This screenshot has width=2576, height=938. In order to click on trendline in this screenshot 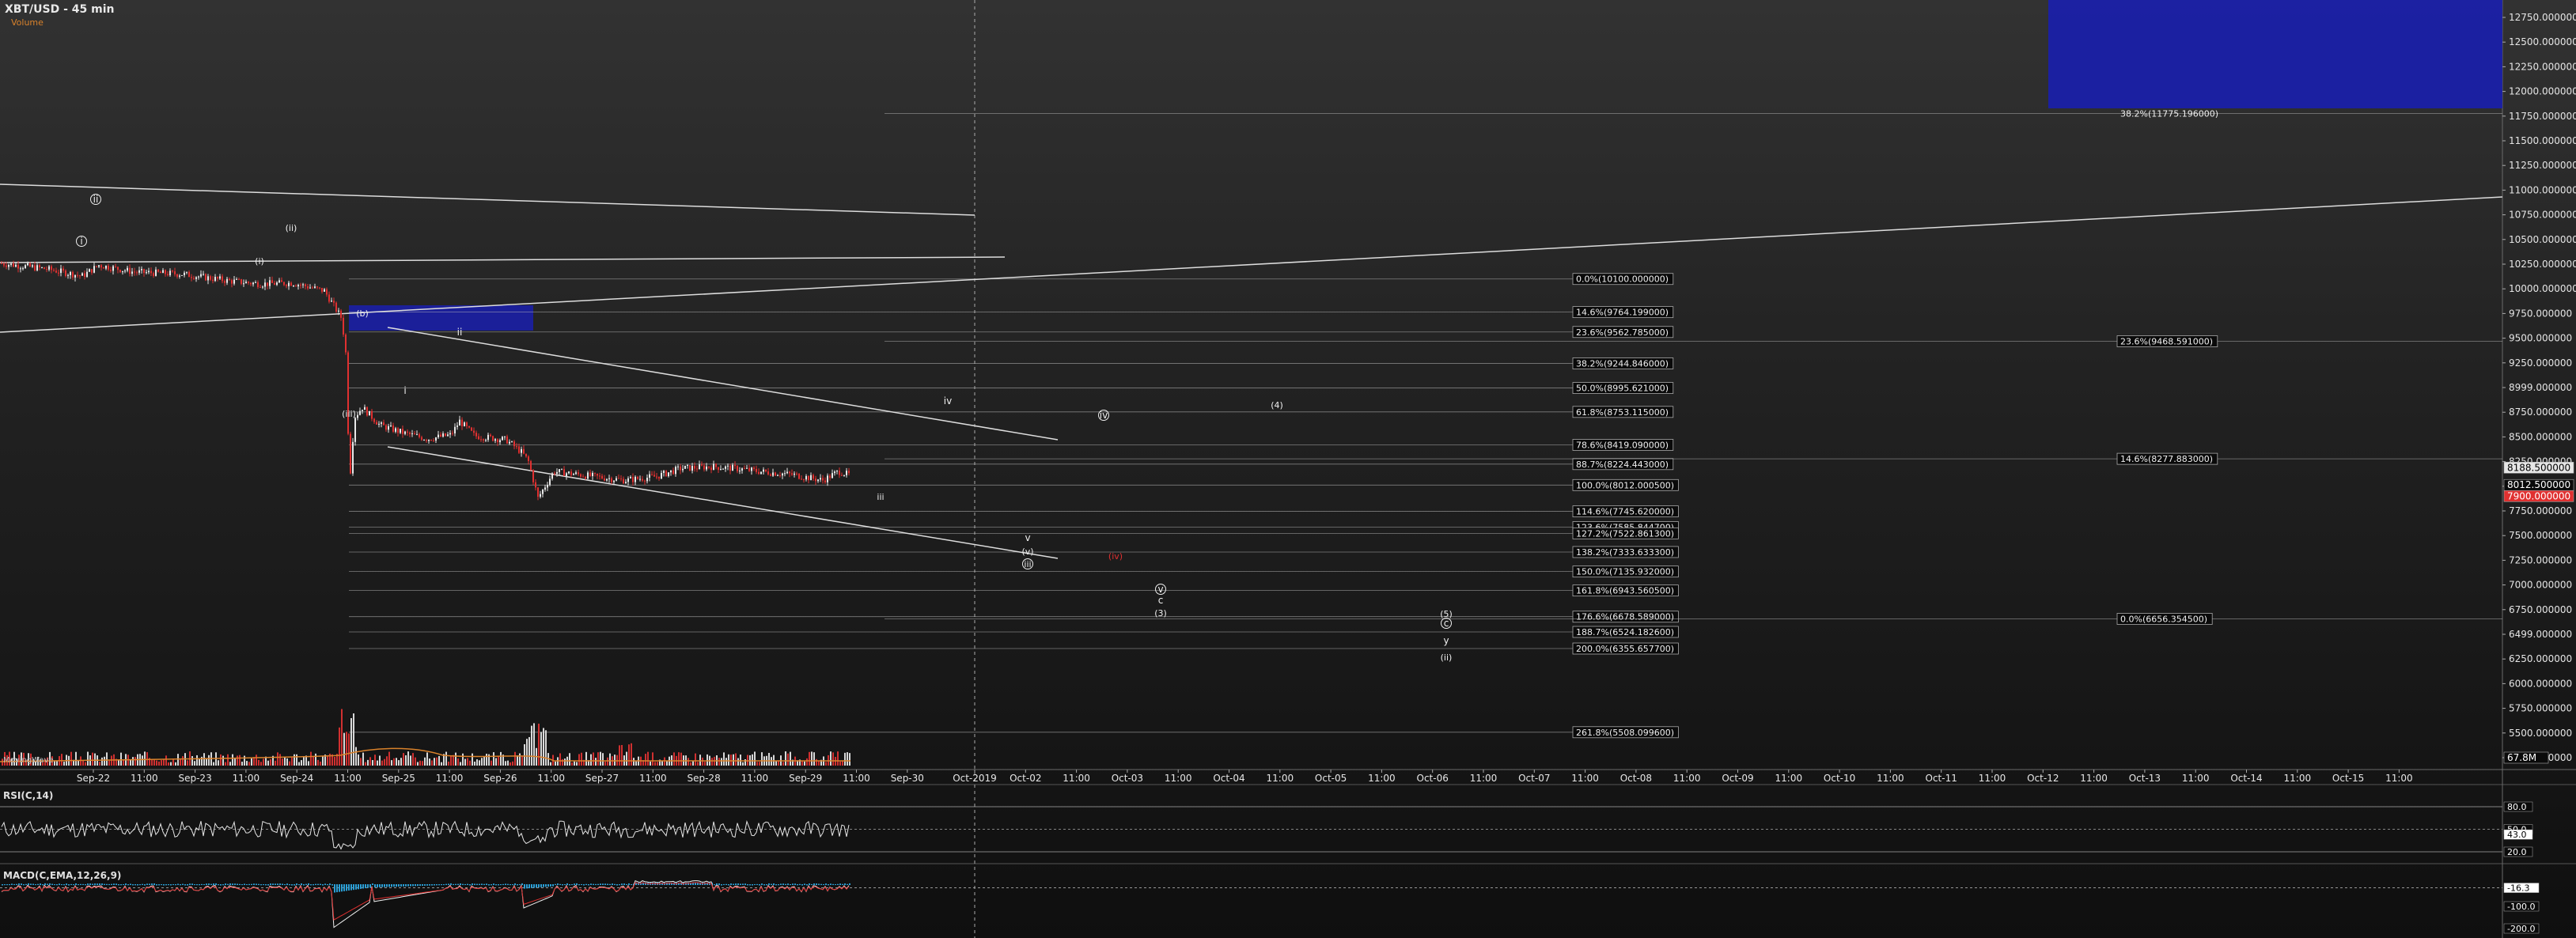, I will do `click(503, 259)`.